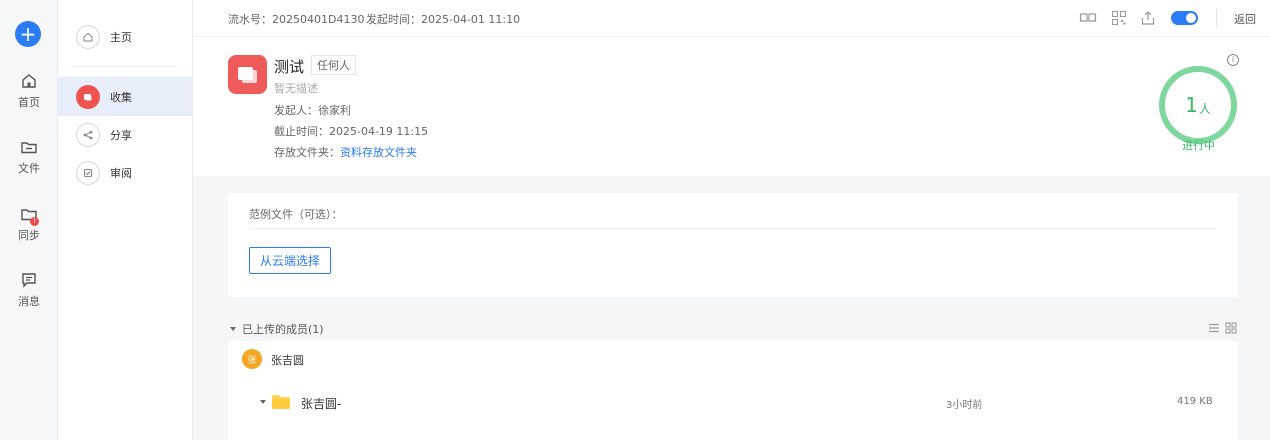  What do you see at coordinates (125, 220) in the screenshot?
I see `secondary-nav: 主页 收集 分享 审阅` at bounding box center [125, 220].